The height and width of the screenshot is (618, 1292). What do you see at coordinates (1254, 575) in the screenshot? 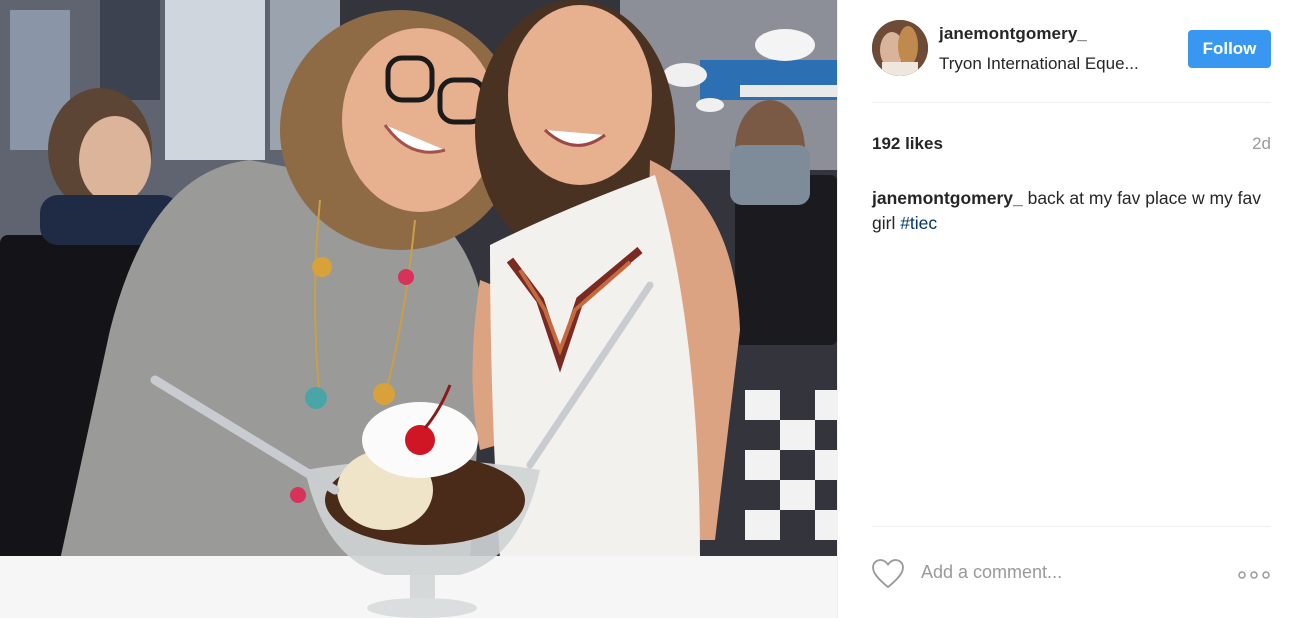
I see `more-options-icon` at bounding box center [1254, 575].